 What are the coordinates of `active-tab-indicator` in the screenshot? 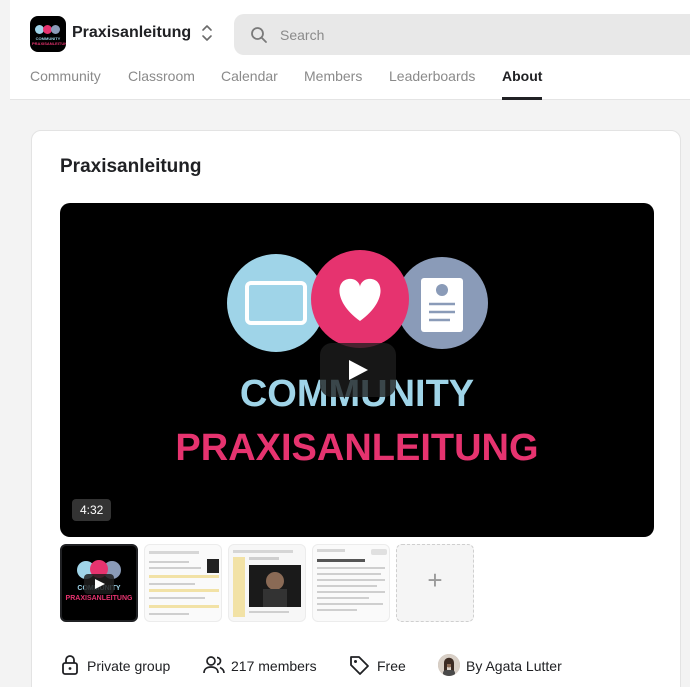 It's located at (522, 98).